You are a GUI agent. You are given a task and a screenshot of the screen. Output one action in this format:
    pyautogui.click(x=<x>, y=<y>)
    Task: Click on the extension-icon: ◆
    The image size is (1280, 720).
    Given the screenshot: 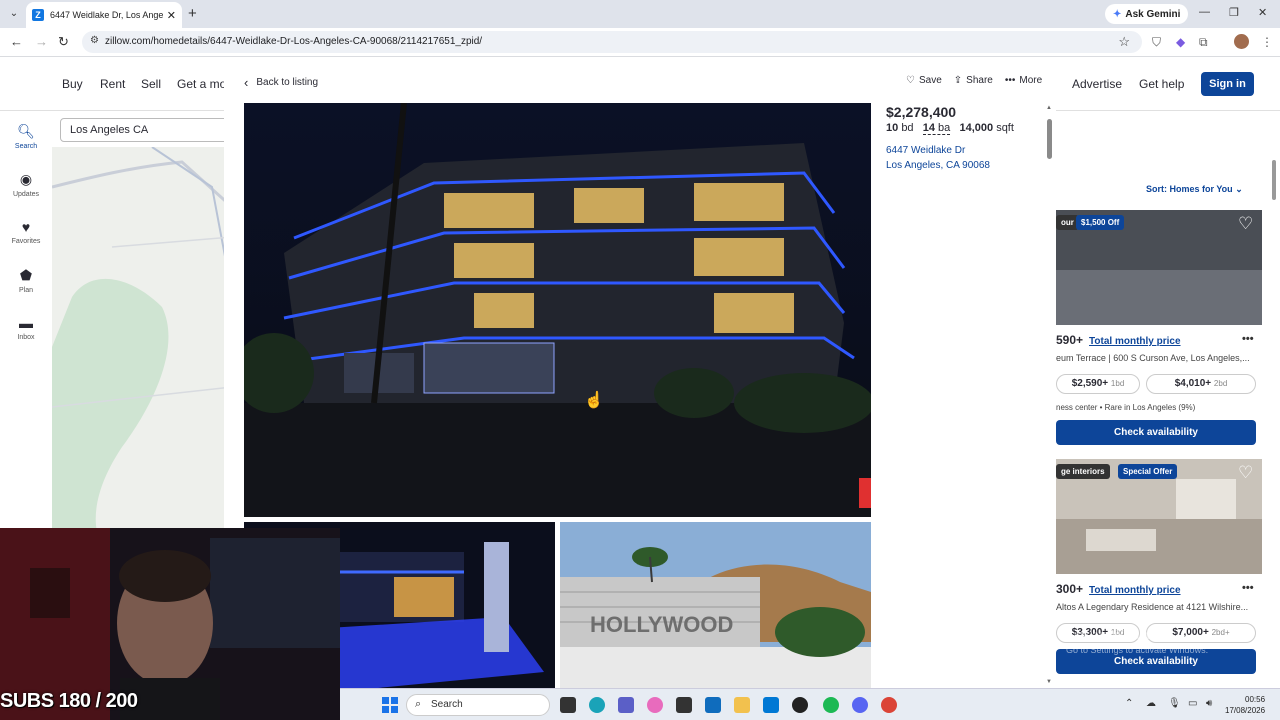 What is the action you would take?
    pyautogui.click(x=1180, y=42)
    